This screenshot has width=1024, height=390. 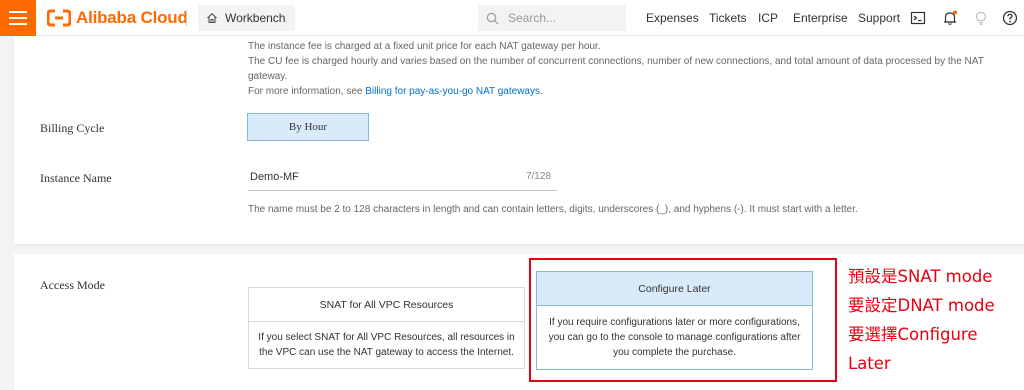 I want to click on workbench-button: Workbench, so click(x=247, y=18).